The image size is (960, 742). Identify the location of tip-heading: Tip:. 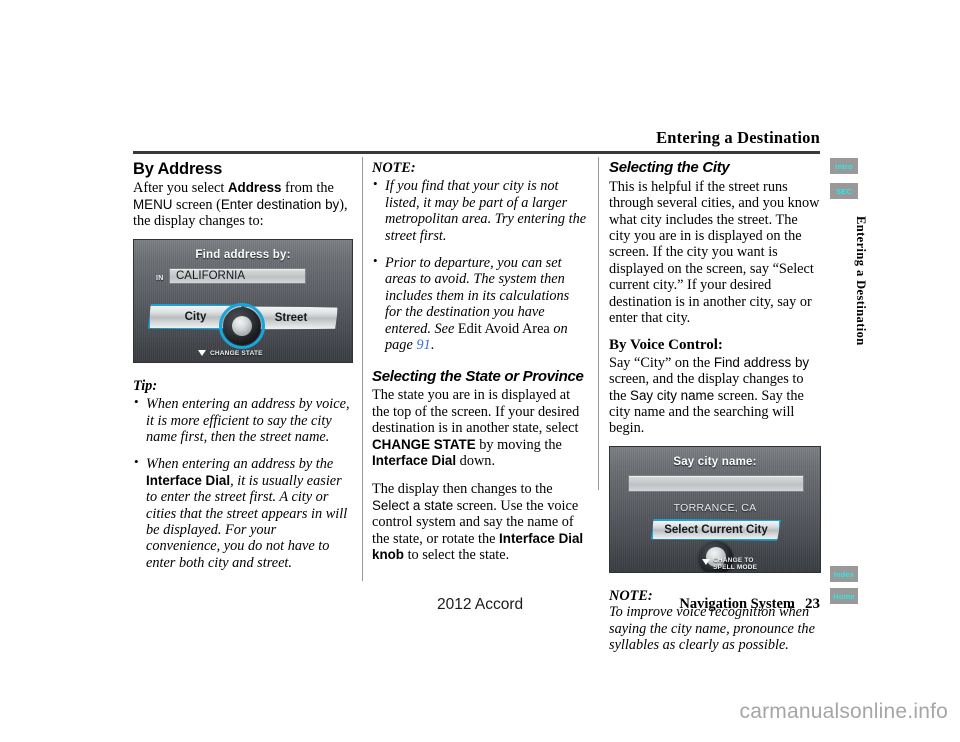
(145, 385).